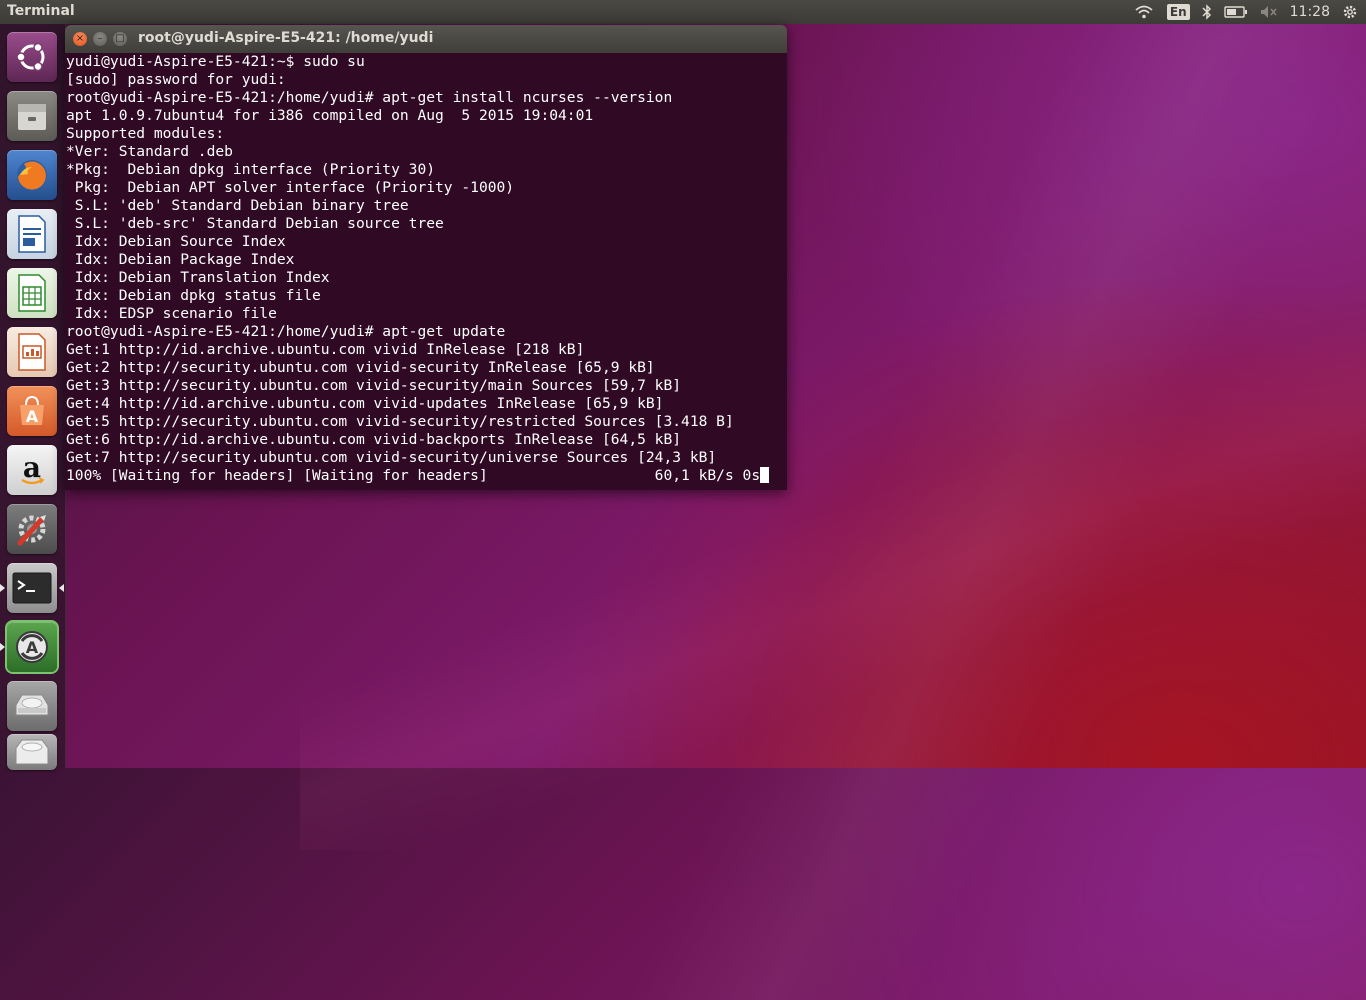 Image resolution: width=1366 pixels, height=1000 pixels. What do you see at coordinates (215, 61) in the screenshot?
I see `terminal-line: yudi@yudi-Aspire-E5-421:~$ sudo su` at bounding box center [215, 61].